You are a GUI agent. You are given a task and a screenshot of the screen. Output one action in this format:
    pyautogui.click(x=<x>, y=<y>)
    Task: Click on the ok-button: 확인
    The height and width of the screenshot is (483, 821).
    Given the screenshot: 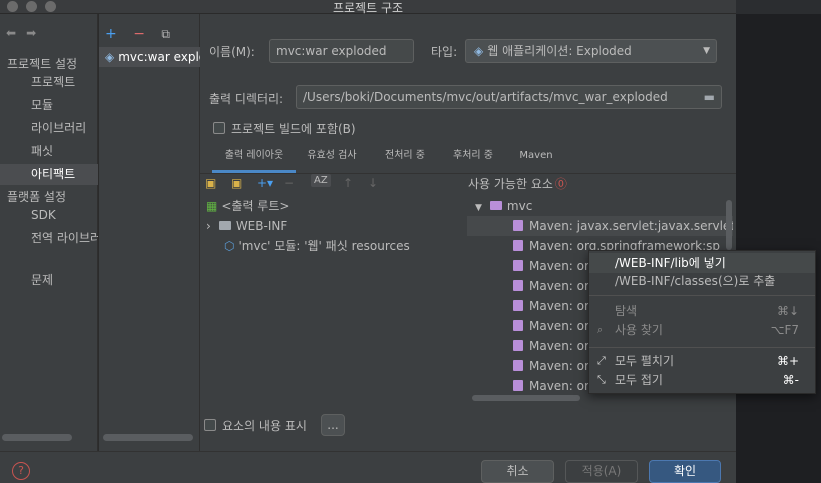 What is the action you would take?
    pyautogui.click(x=685, y=471)
    